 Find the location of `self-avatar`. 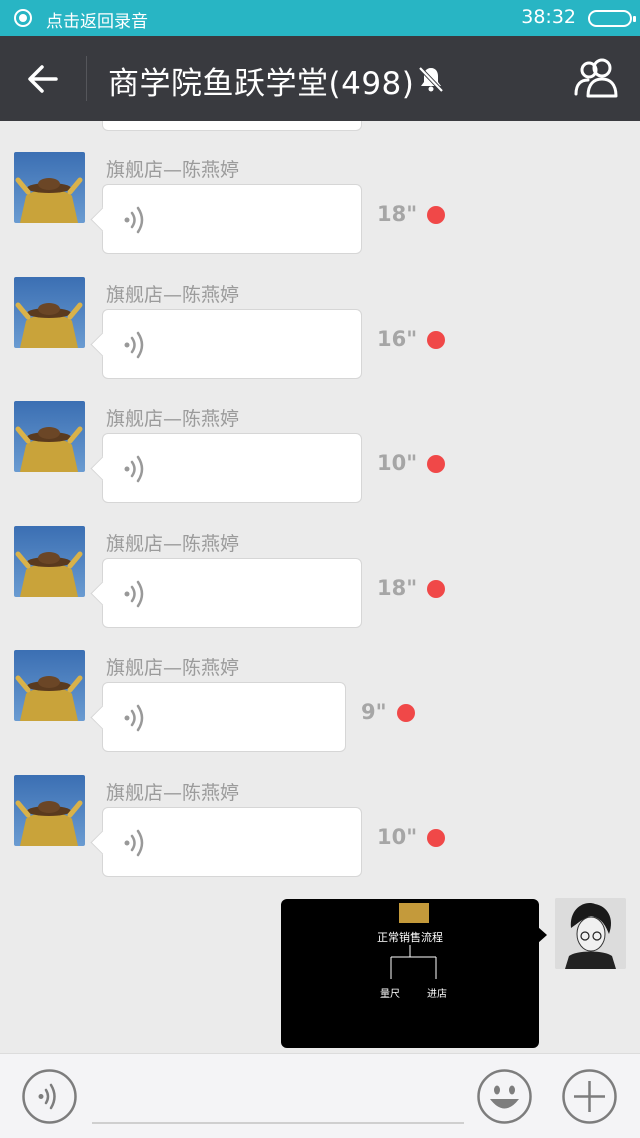

self-avatar is located at coordinates (590, 933).